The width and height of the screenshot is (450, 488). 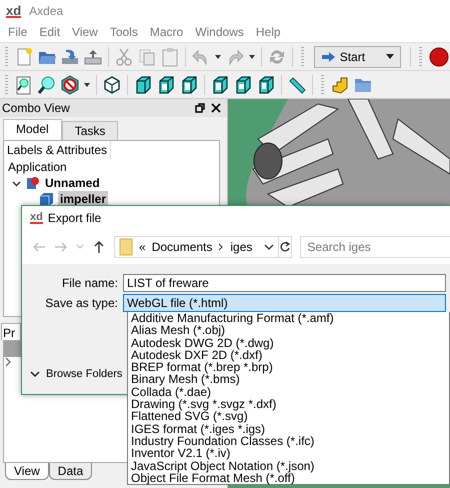 I want to click on menu-item: Edit, so click(x=49, y=32).